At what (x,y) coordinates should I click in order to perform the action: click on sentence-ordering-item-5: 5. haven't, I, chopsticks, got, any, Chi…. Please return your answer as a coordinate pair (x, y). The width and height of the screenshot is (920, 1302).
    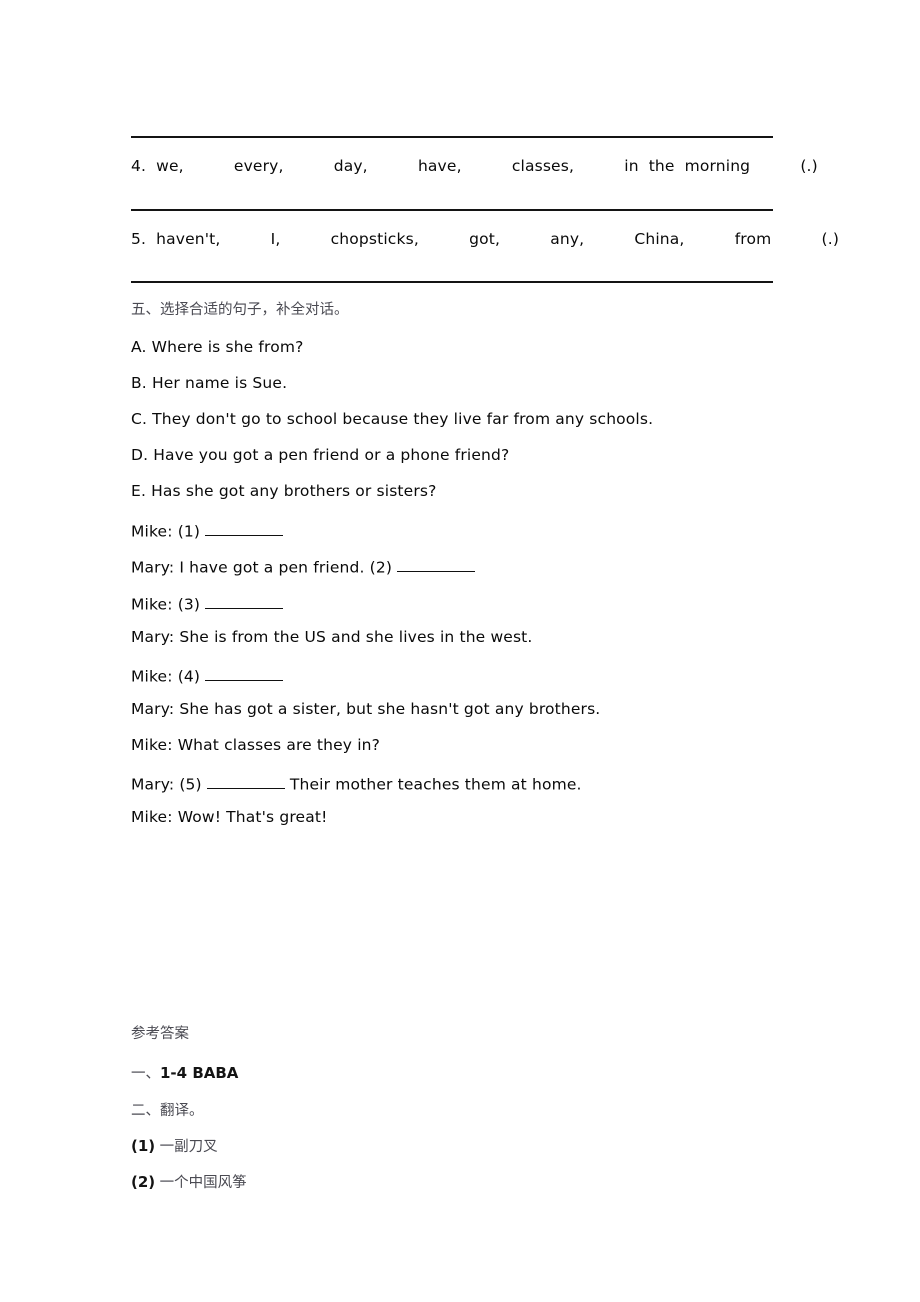
    Looking at the image, I should click on (485, 239).